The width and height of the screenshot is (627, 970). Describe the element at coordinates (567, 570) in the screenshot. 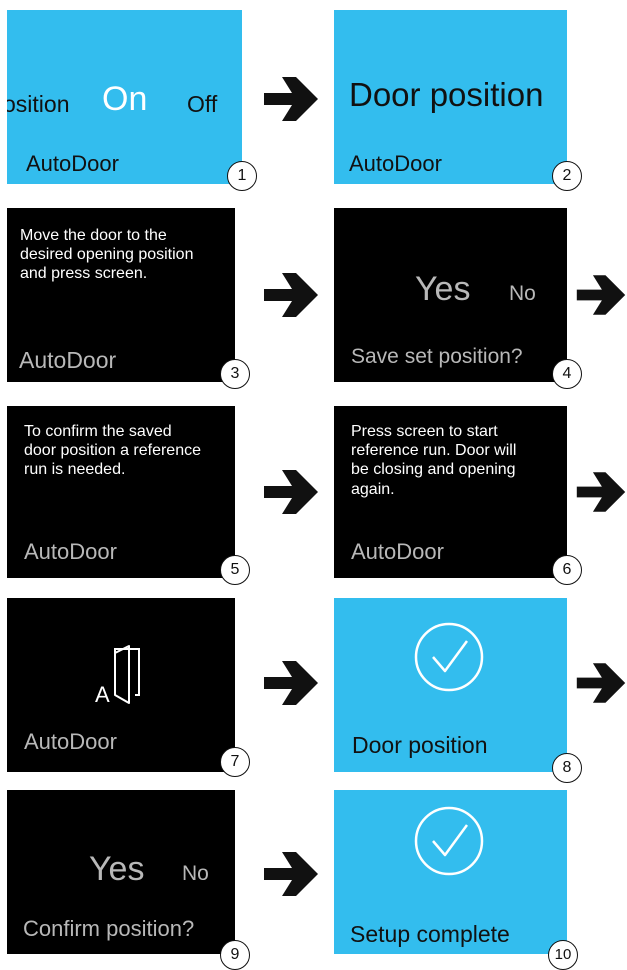

I see `step-number-badge: 6` at that location.